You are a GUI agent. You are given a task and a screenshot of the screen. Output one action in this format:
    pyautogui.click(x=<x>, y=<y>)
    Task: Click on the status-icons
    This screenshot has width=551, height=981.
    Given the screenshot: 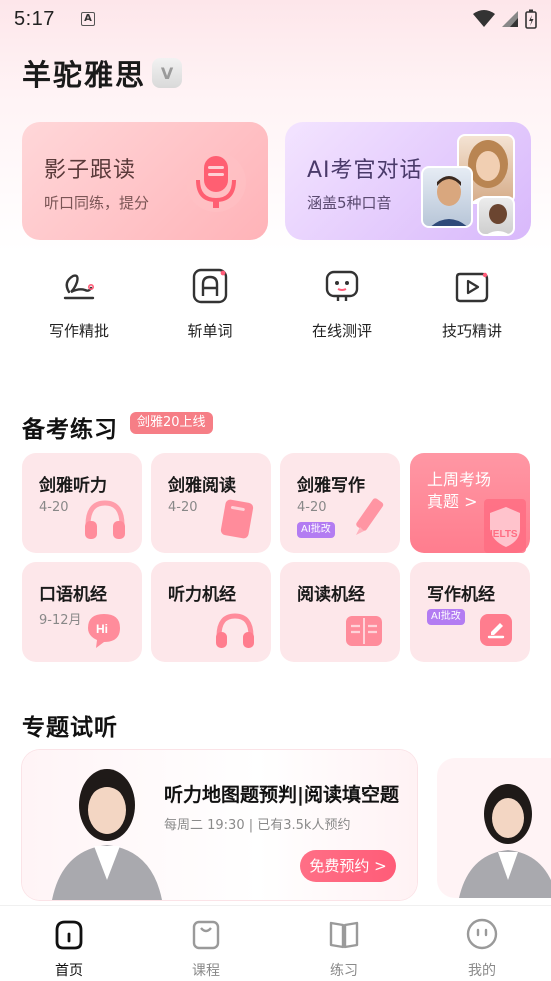 What is the action you would take?
    pyautogui.click(x=505, y=19)
    